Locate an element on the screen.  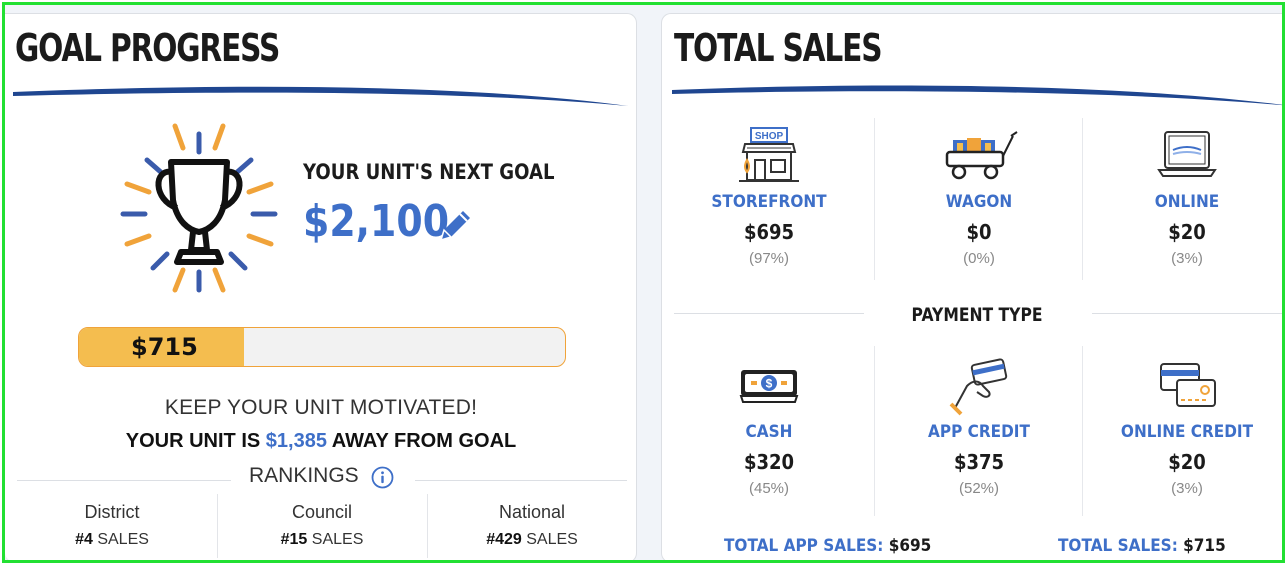
ranking-value: #15 SALES is located at coordinates (322, 539).